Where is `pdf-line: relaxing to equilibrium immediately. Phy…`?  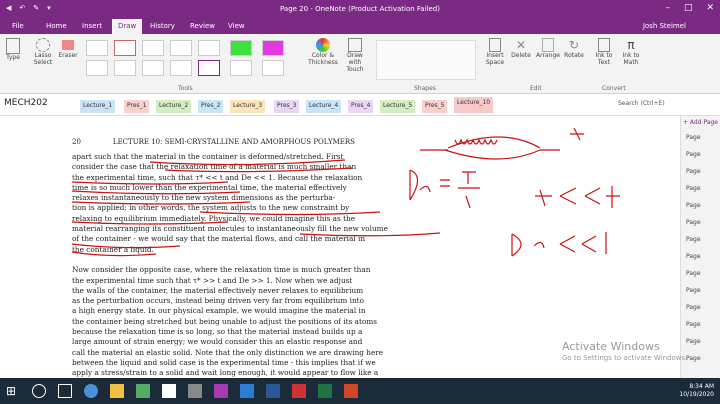
pdf-line: relaxing to equilibrium immediately. Phy… is located at coordinates (214, 218).